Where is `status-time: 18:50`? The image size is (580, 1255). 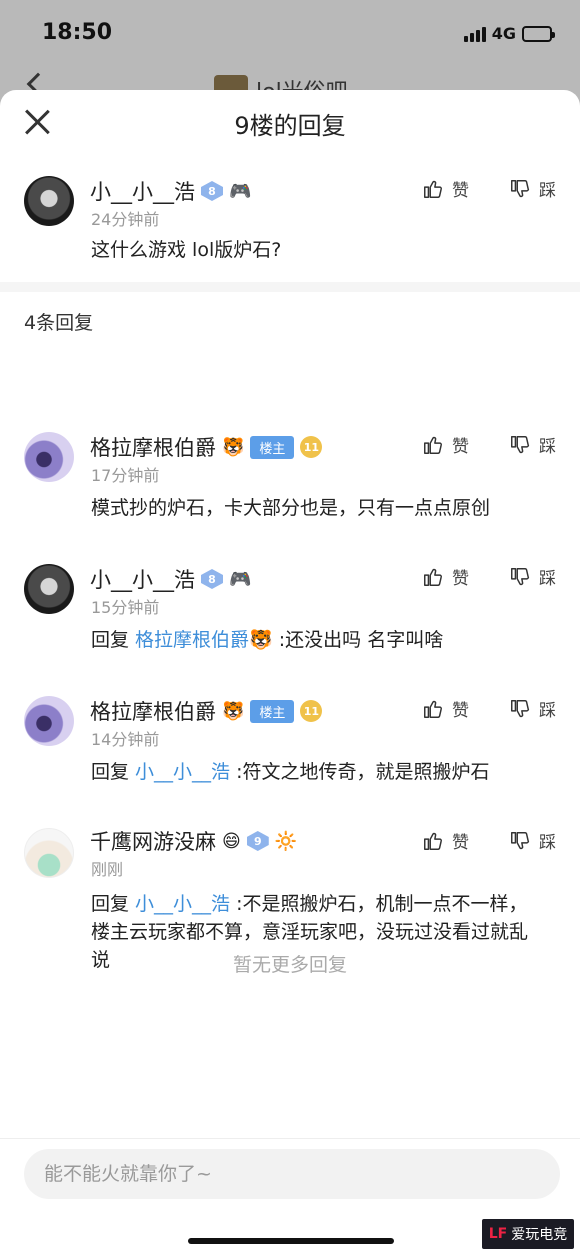
status-time: 18:50 is located at coordinates (77, 32).